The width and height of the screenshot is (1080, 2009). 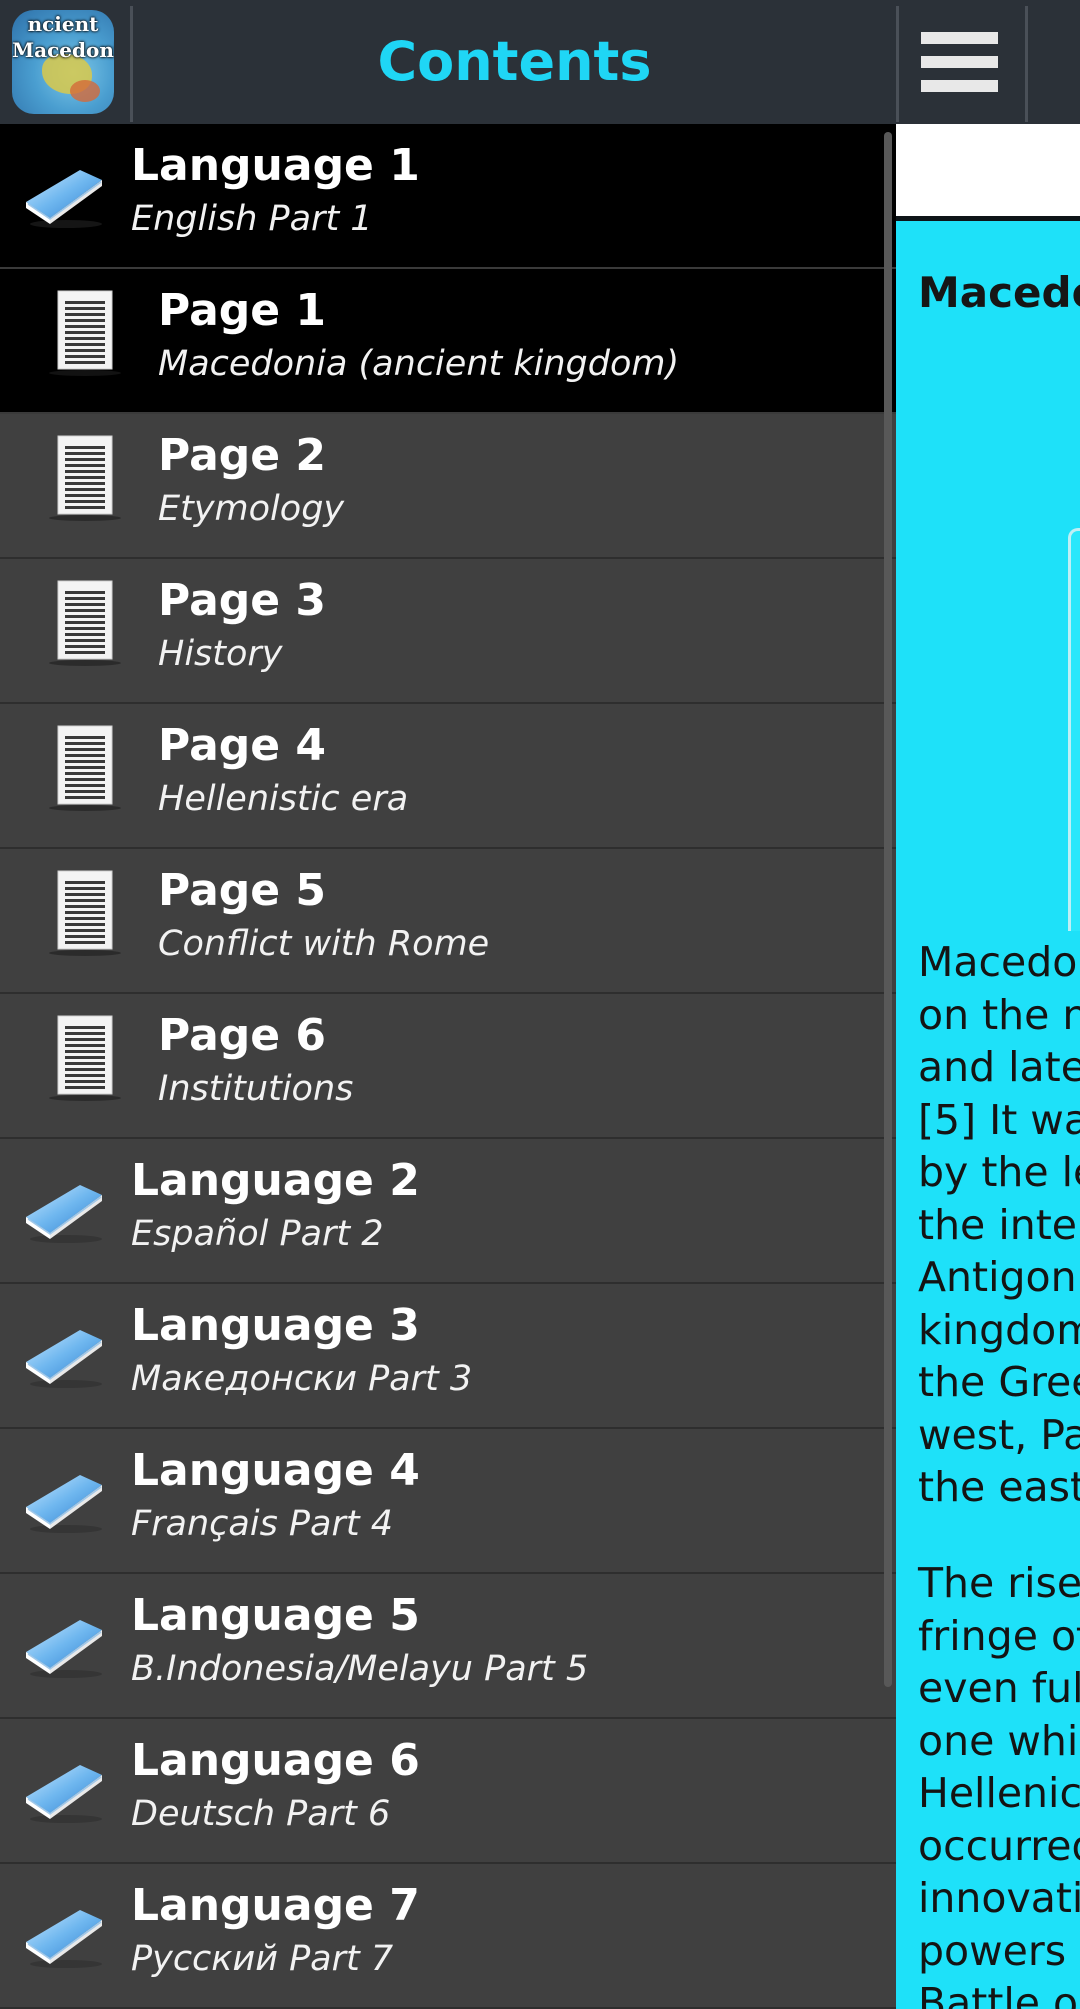 I want to click on article-line: the Gree, so click(x=999, y=1382).